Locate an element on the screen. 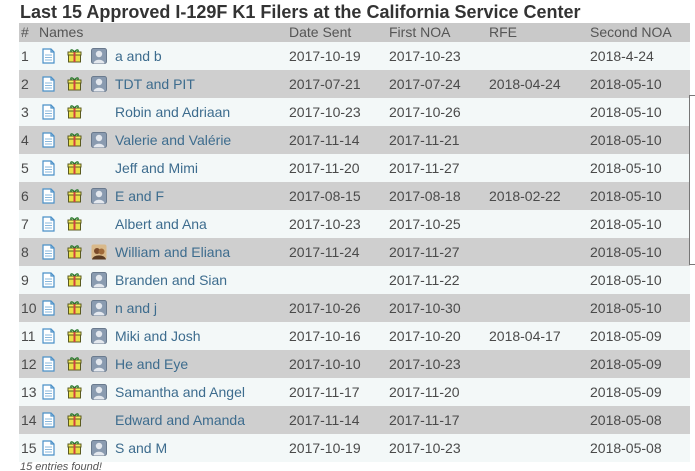 This screenshot has height=471, width=695. date-sent: 2017-10-23 is located at coordinates (325, 112).